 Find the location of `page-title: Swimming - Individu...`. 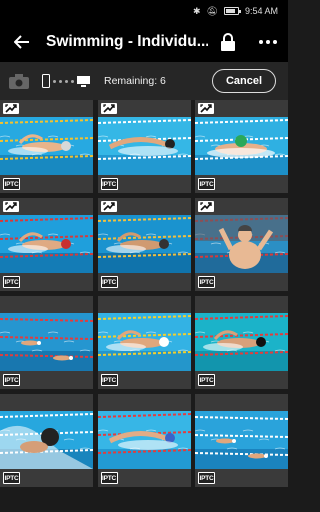

page-title: Swimming - Individu... is located at coordinates (127, 41).